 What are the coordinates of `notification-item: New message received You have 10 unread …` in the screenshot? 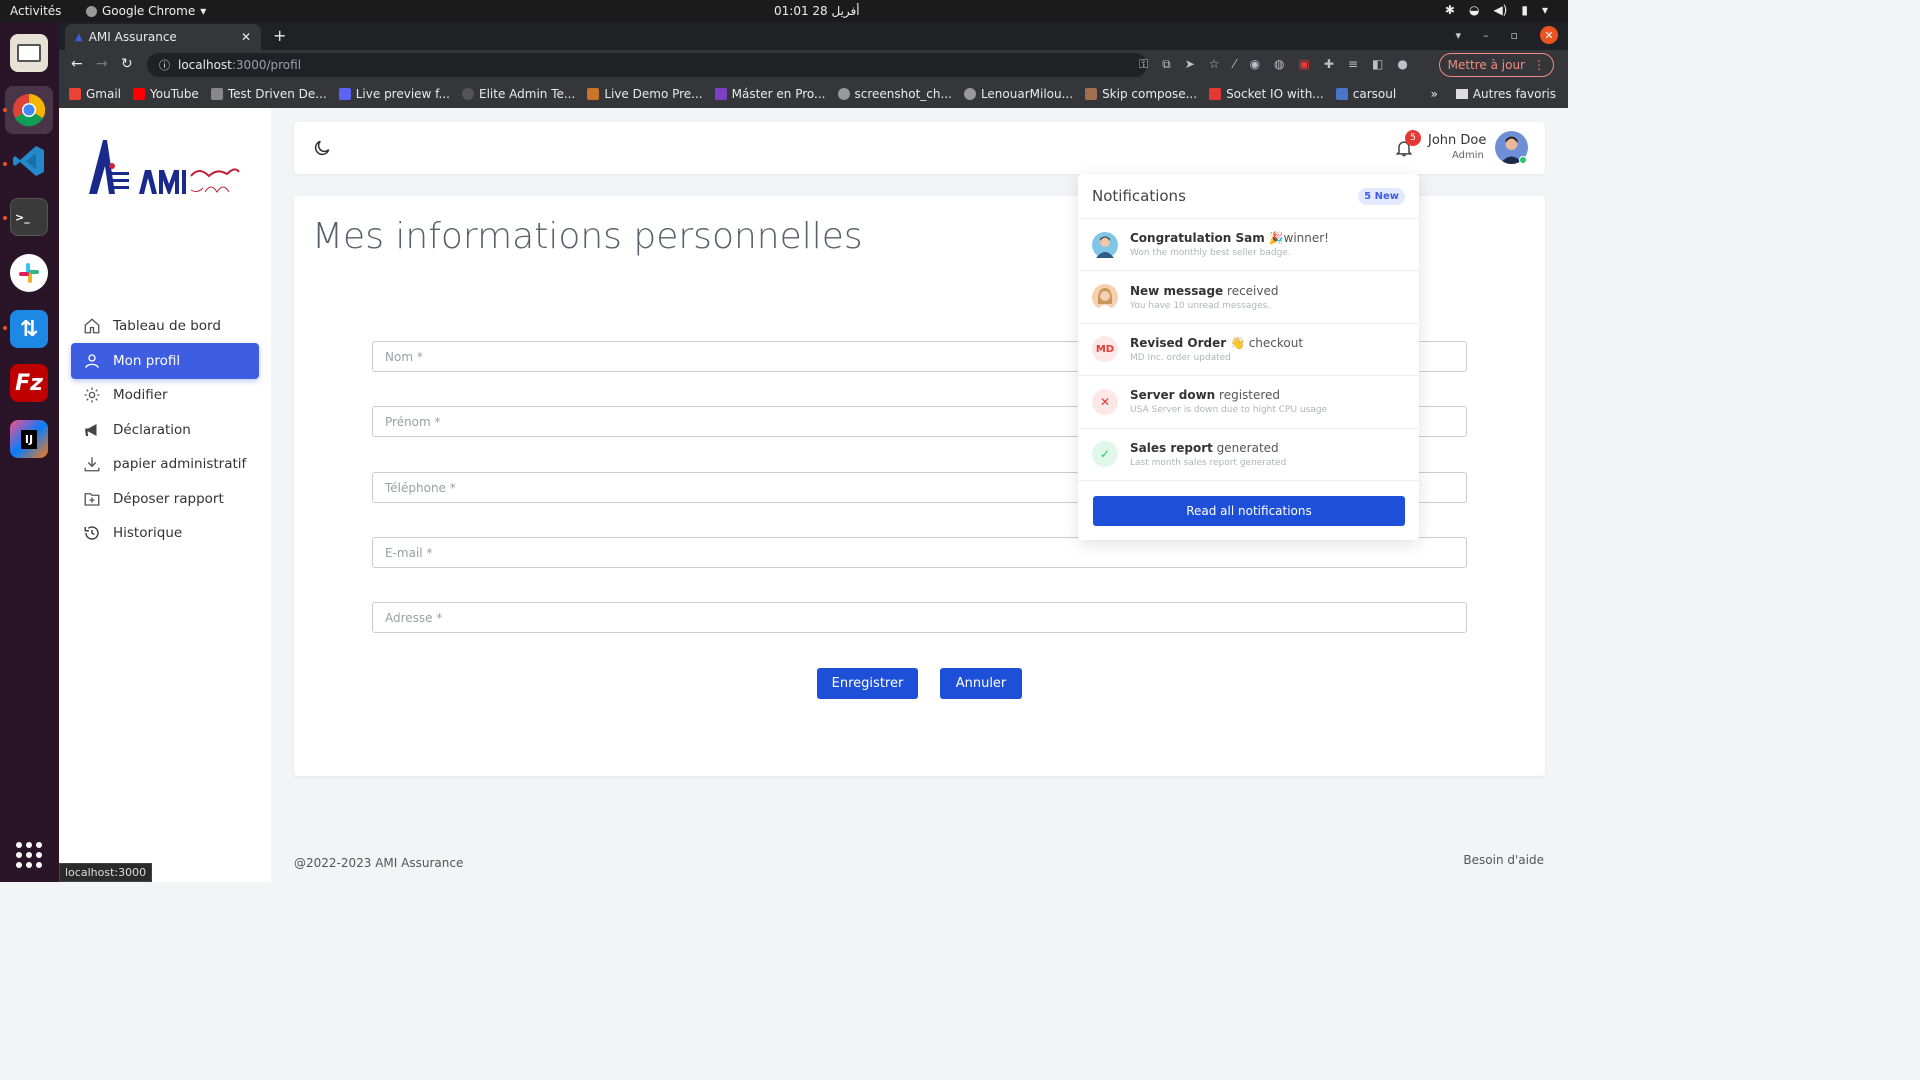 It's located at (1248, 297).